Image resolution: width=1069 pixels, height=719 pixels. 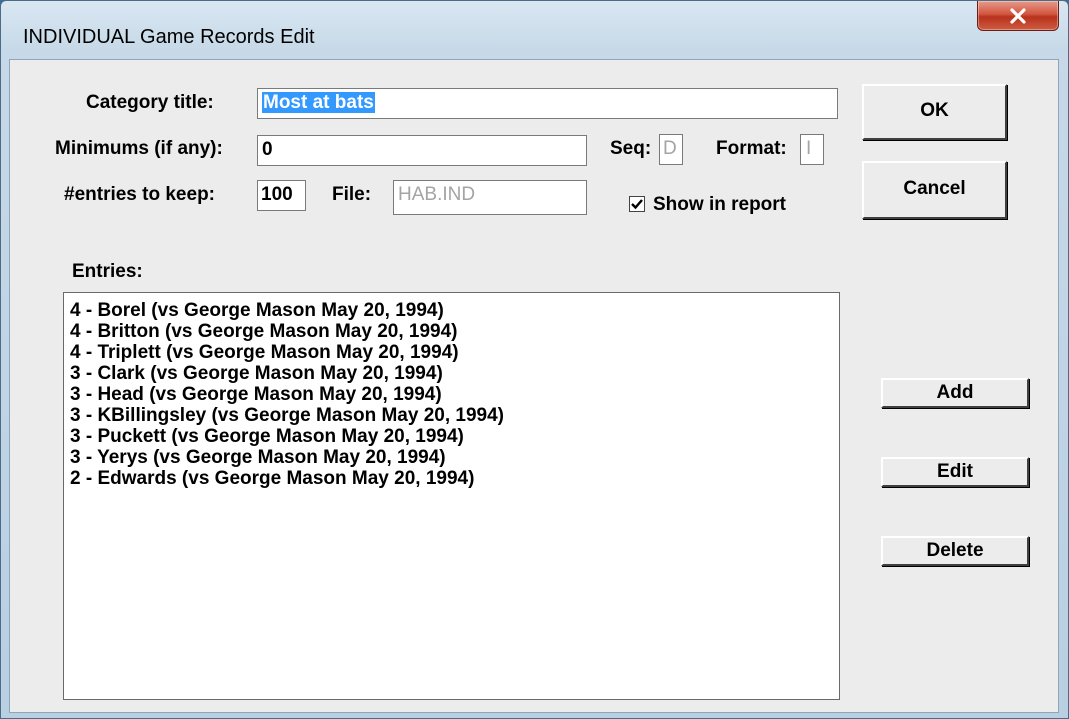 What do you see at coordinates (150, 102) in the screenshot?
I see `category-title-label: Category title:` at bounding box center [150, 102].